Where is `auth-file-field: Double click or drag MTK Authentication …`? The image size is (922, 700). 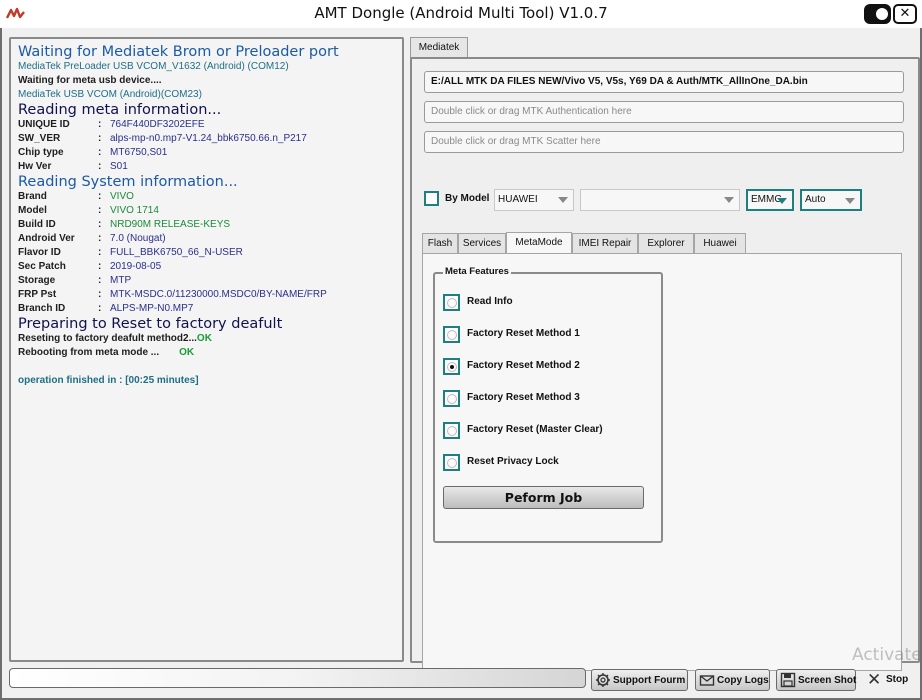
auth-file-field: Double click or drag MTK Authentication … is located at coordinates (664, 112).